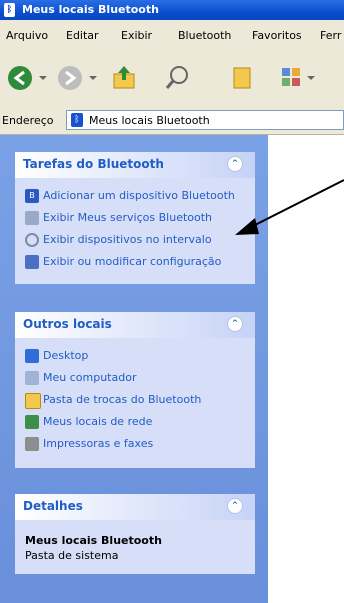  What do you see at coordinates (172, 10) in the screenshot?
I see `title-bar: ᛒ Meus locais Bluetooth` at bounding box center [172, 10].